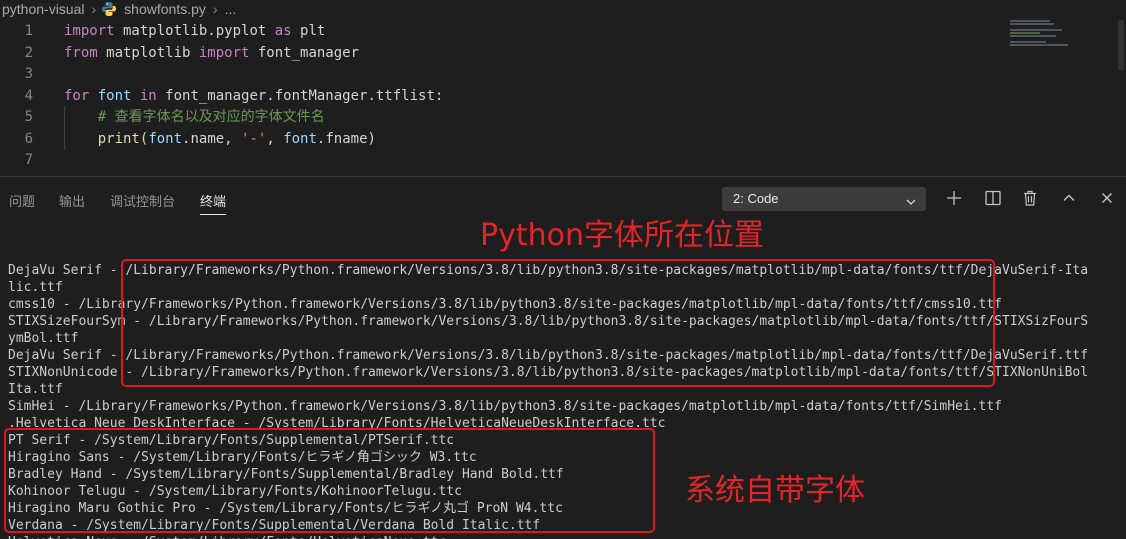 This screenshot has width=1126, height=539. Describe the element at coordinates (1065, 38) in the screenshot. I see `minimap` at that location.